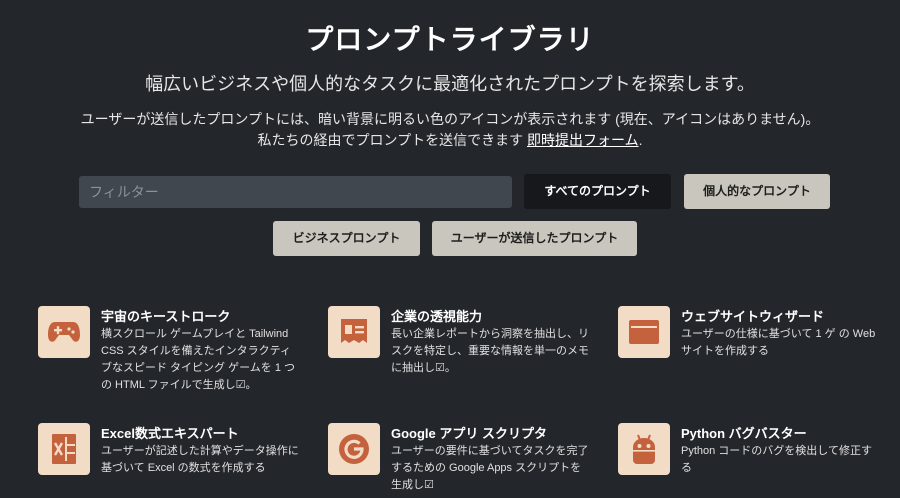 This screenshot has width=900, height=498. Describe the element at coordinates (295, 192) in the screenshot. I see `filter-input` at that location.